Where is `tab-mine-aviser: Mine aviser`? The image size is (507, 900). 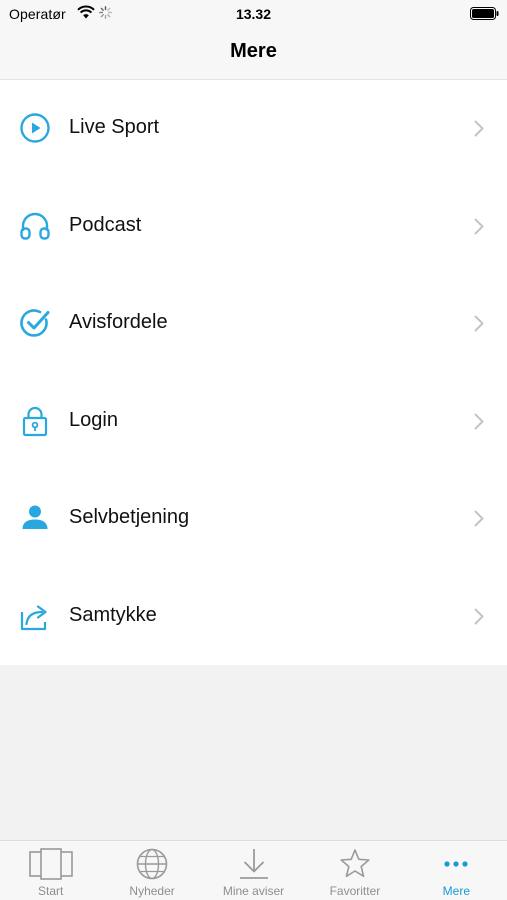
tab-mine-aviser: Mine aviser is located at coordinates (253, 870).